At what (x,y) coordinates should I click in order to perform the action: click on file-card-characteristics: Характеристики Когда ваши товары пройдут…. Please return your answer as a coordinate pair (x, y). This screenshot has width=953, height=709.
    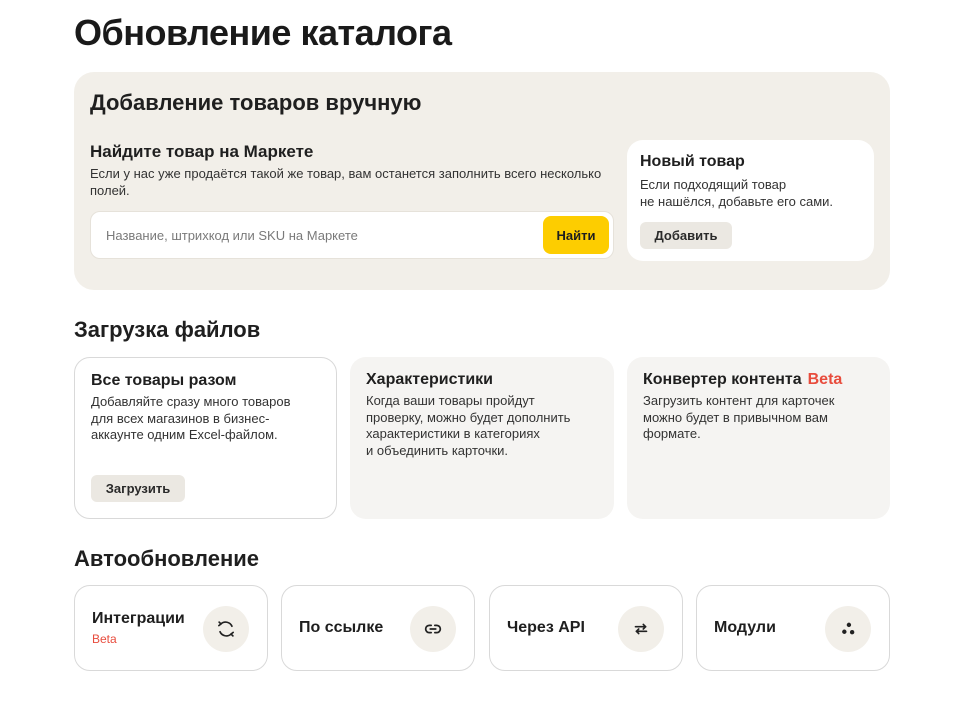
    Looking at the image, I should click on (482, 438).